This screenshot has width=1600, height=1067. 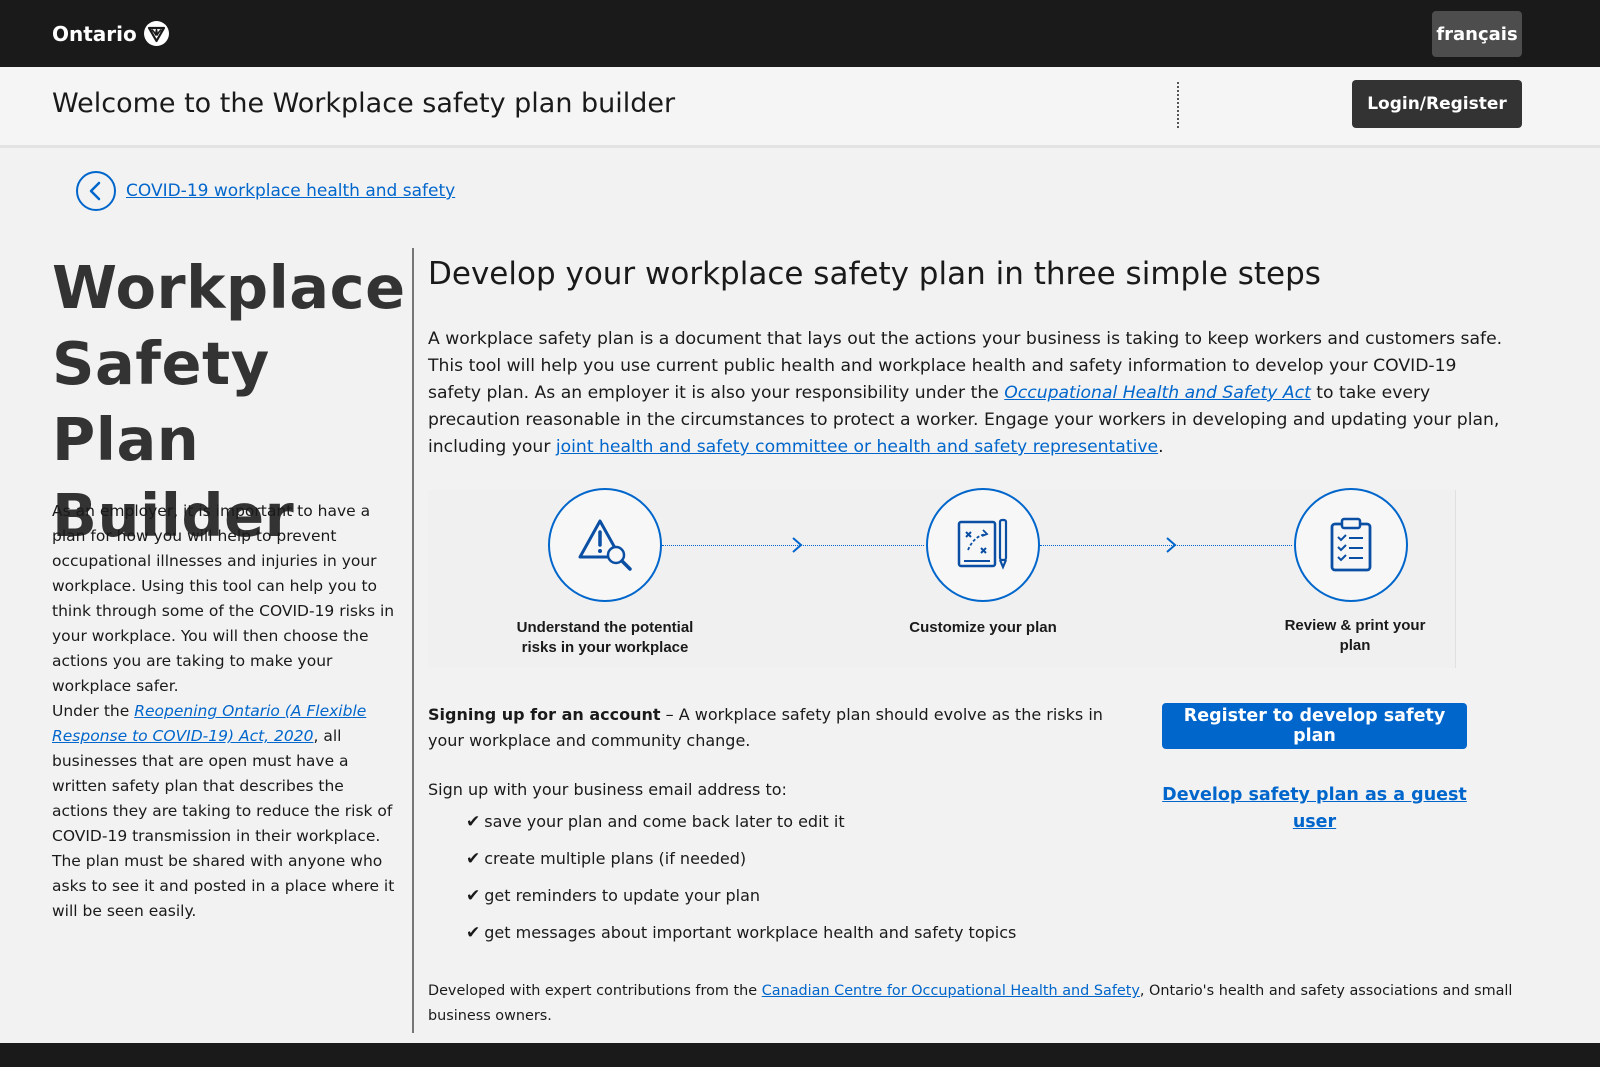 I want to click on strategy-board-icon, so click(x=982, y=544).